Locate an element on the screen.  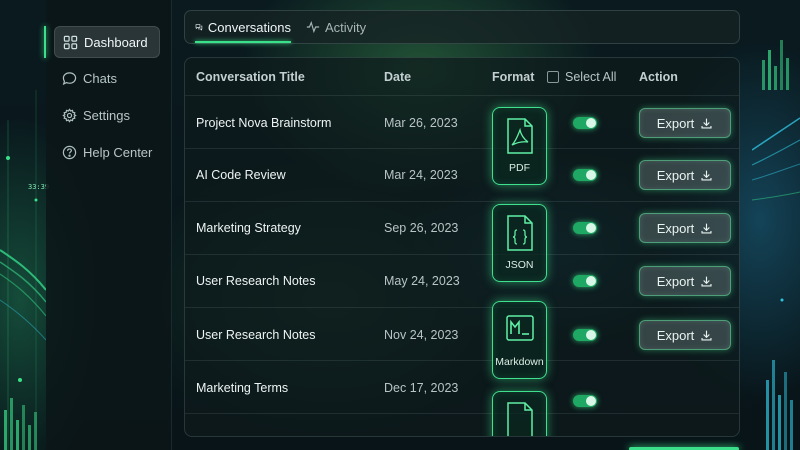
format-card-markdown: Markdown is located at coordinates (519, 340).